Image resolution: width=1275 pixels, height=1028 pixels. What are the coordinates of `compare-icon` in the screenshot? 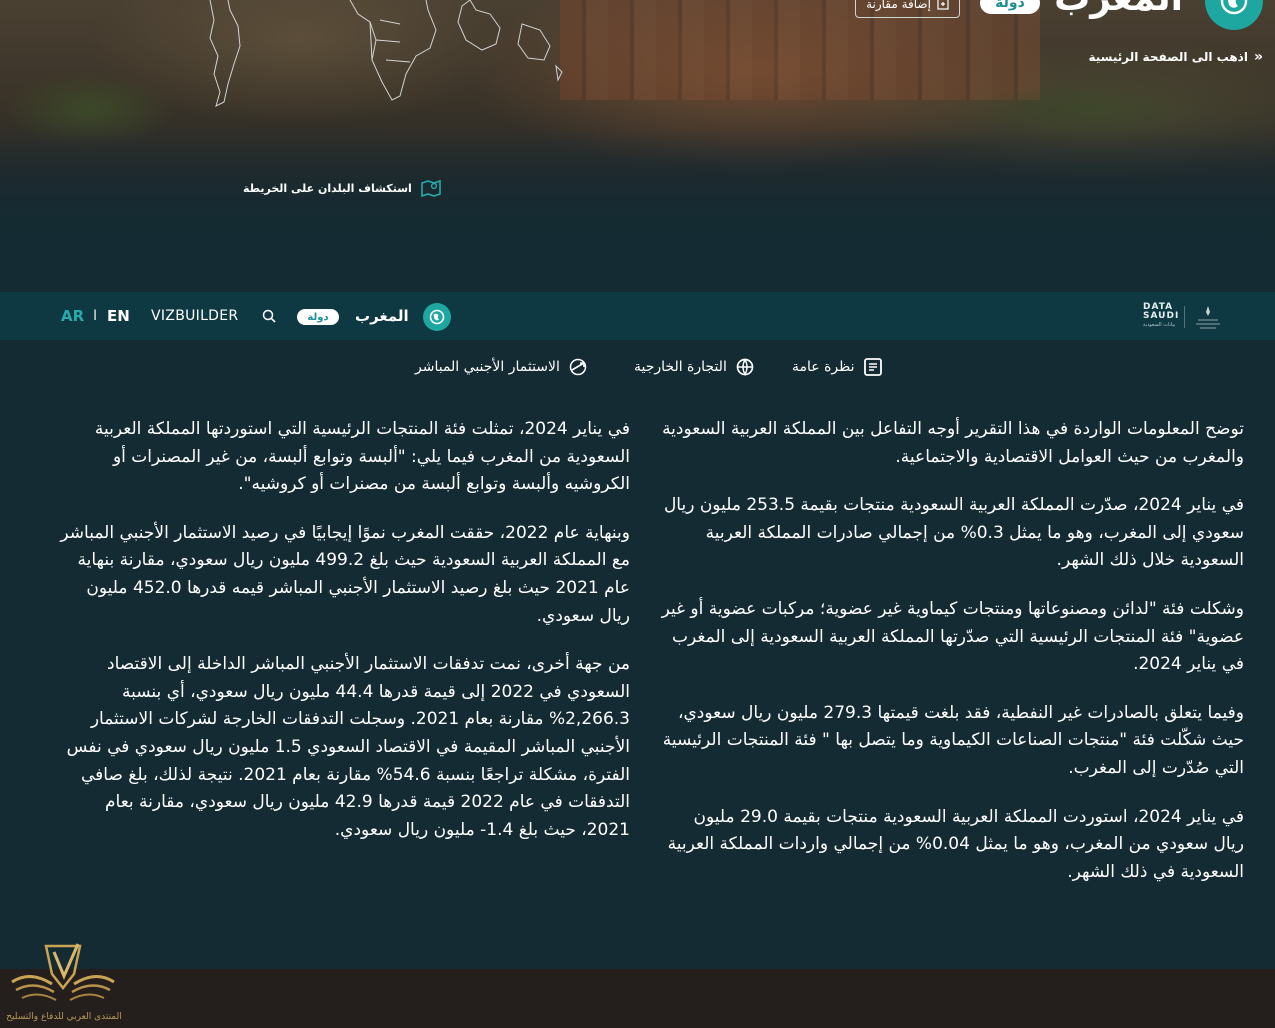 It's located at (943, 5).